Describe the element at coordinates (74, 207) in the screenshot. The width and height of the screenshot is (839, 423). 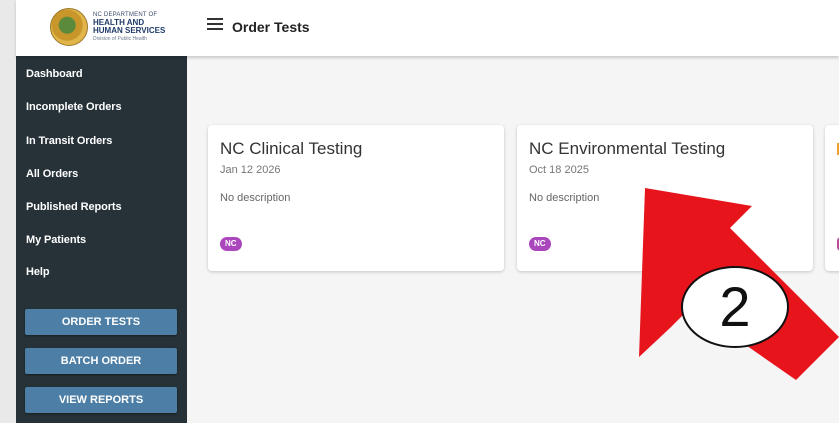
I see `sidebar-item-published-reports: Published Reports` at that location.